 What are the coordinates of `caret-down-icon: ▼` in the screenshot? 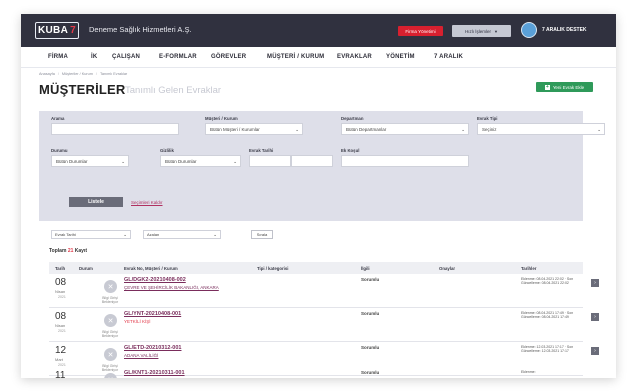 It's located at (496, 31).